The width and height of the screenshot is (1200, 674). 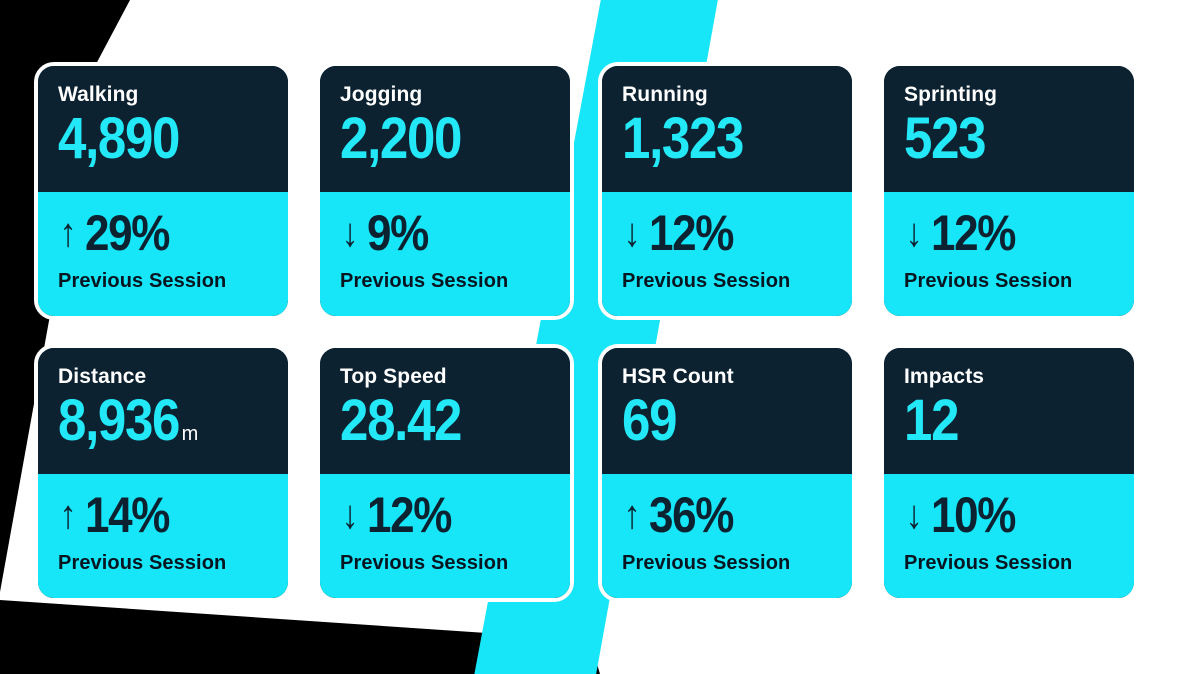 I want to click on stat-card-sprinting: Sprinting 523 ↓ 12% Previous Session, so click(x=1009, y=191).